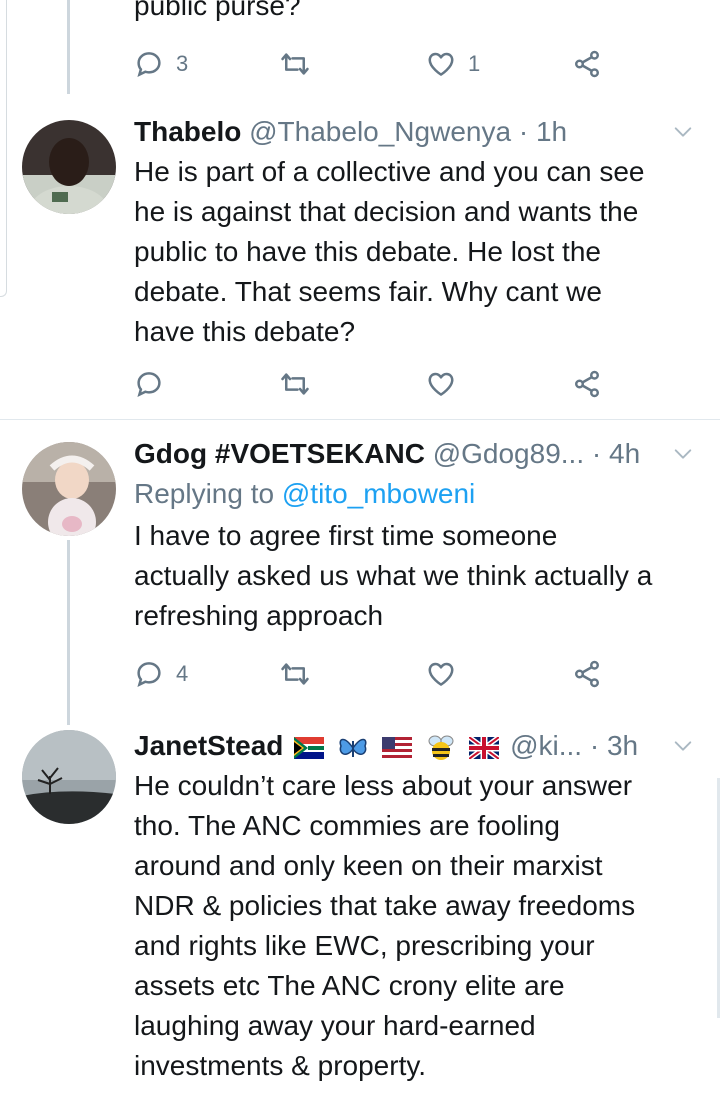 The width and height of the screenshot is (720, 1093). What do you see at coordinates (204, 493) in the screenshot?
I see `replying-to-label: Replying to` at bounding box center [204, 493].